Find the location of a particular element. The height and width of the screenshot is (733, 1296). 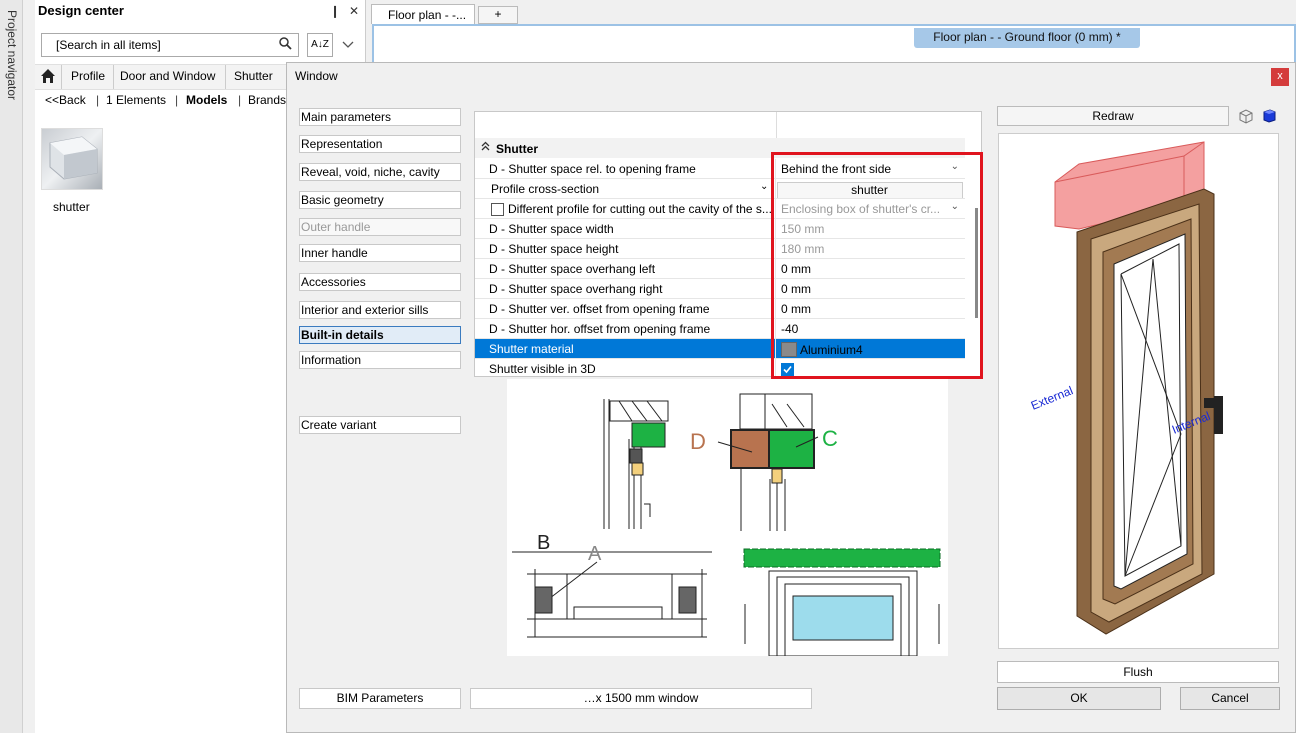

back-link: <<Back is located at coordinates (65, 100).